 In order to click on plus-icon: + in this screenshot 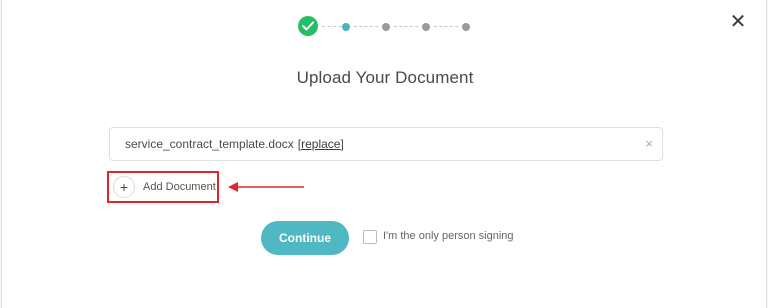, I will do `click(124, 187)`.